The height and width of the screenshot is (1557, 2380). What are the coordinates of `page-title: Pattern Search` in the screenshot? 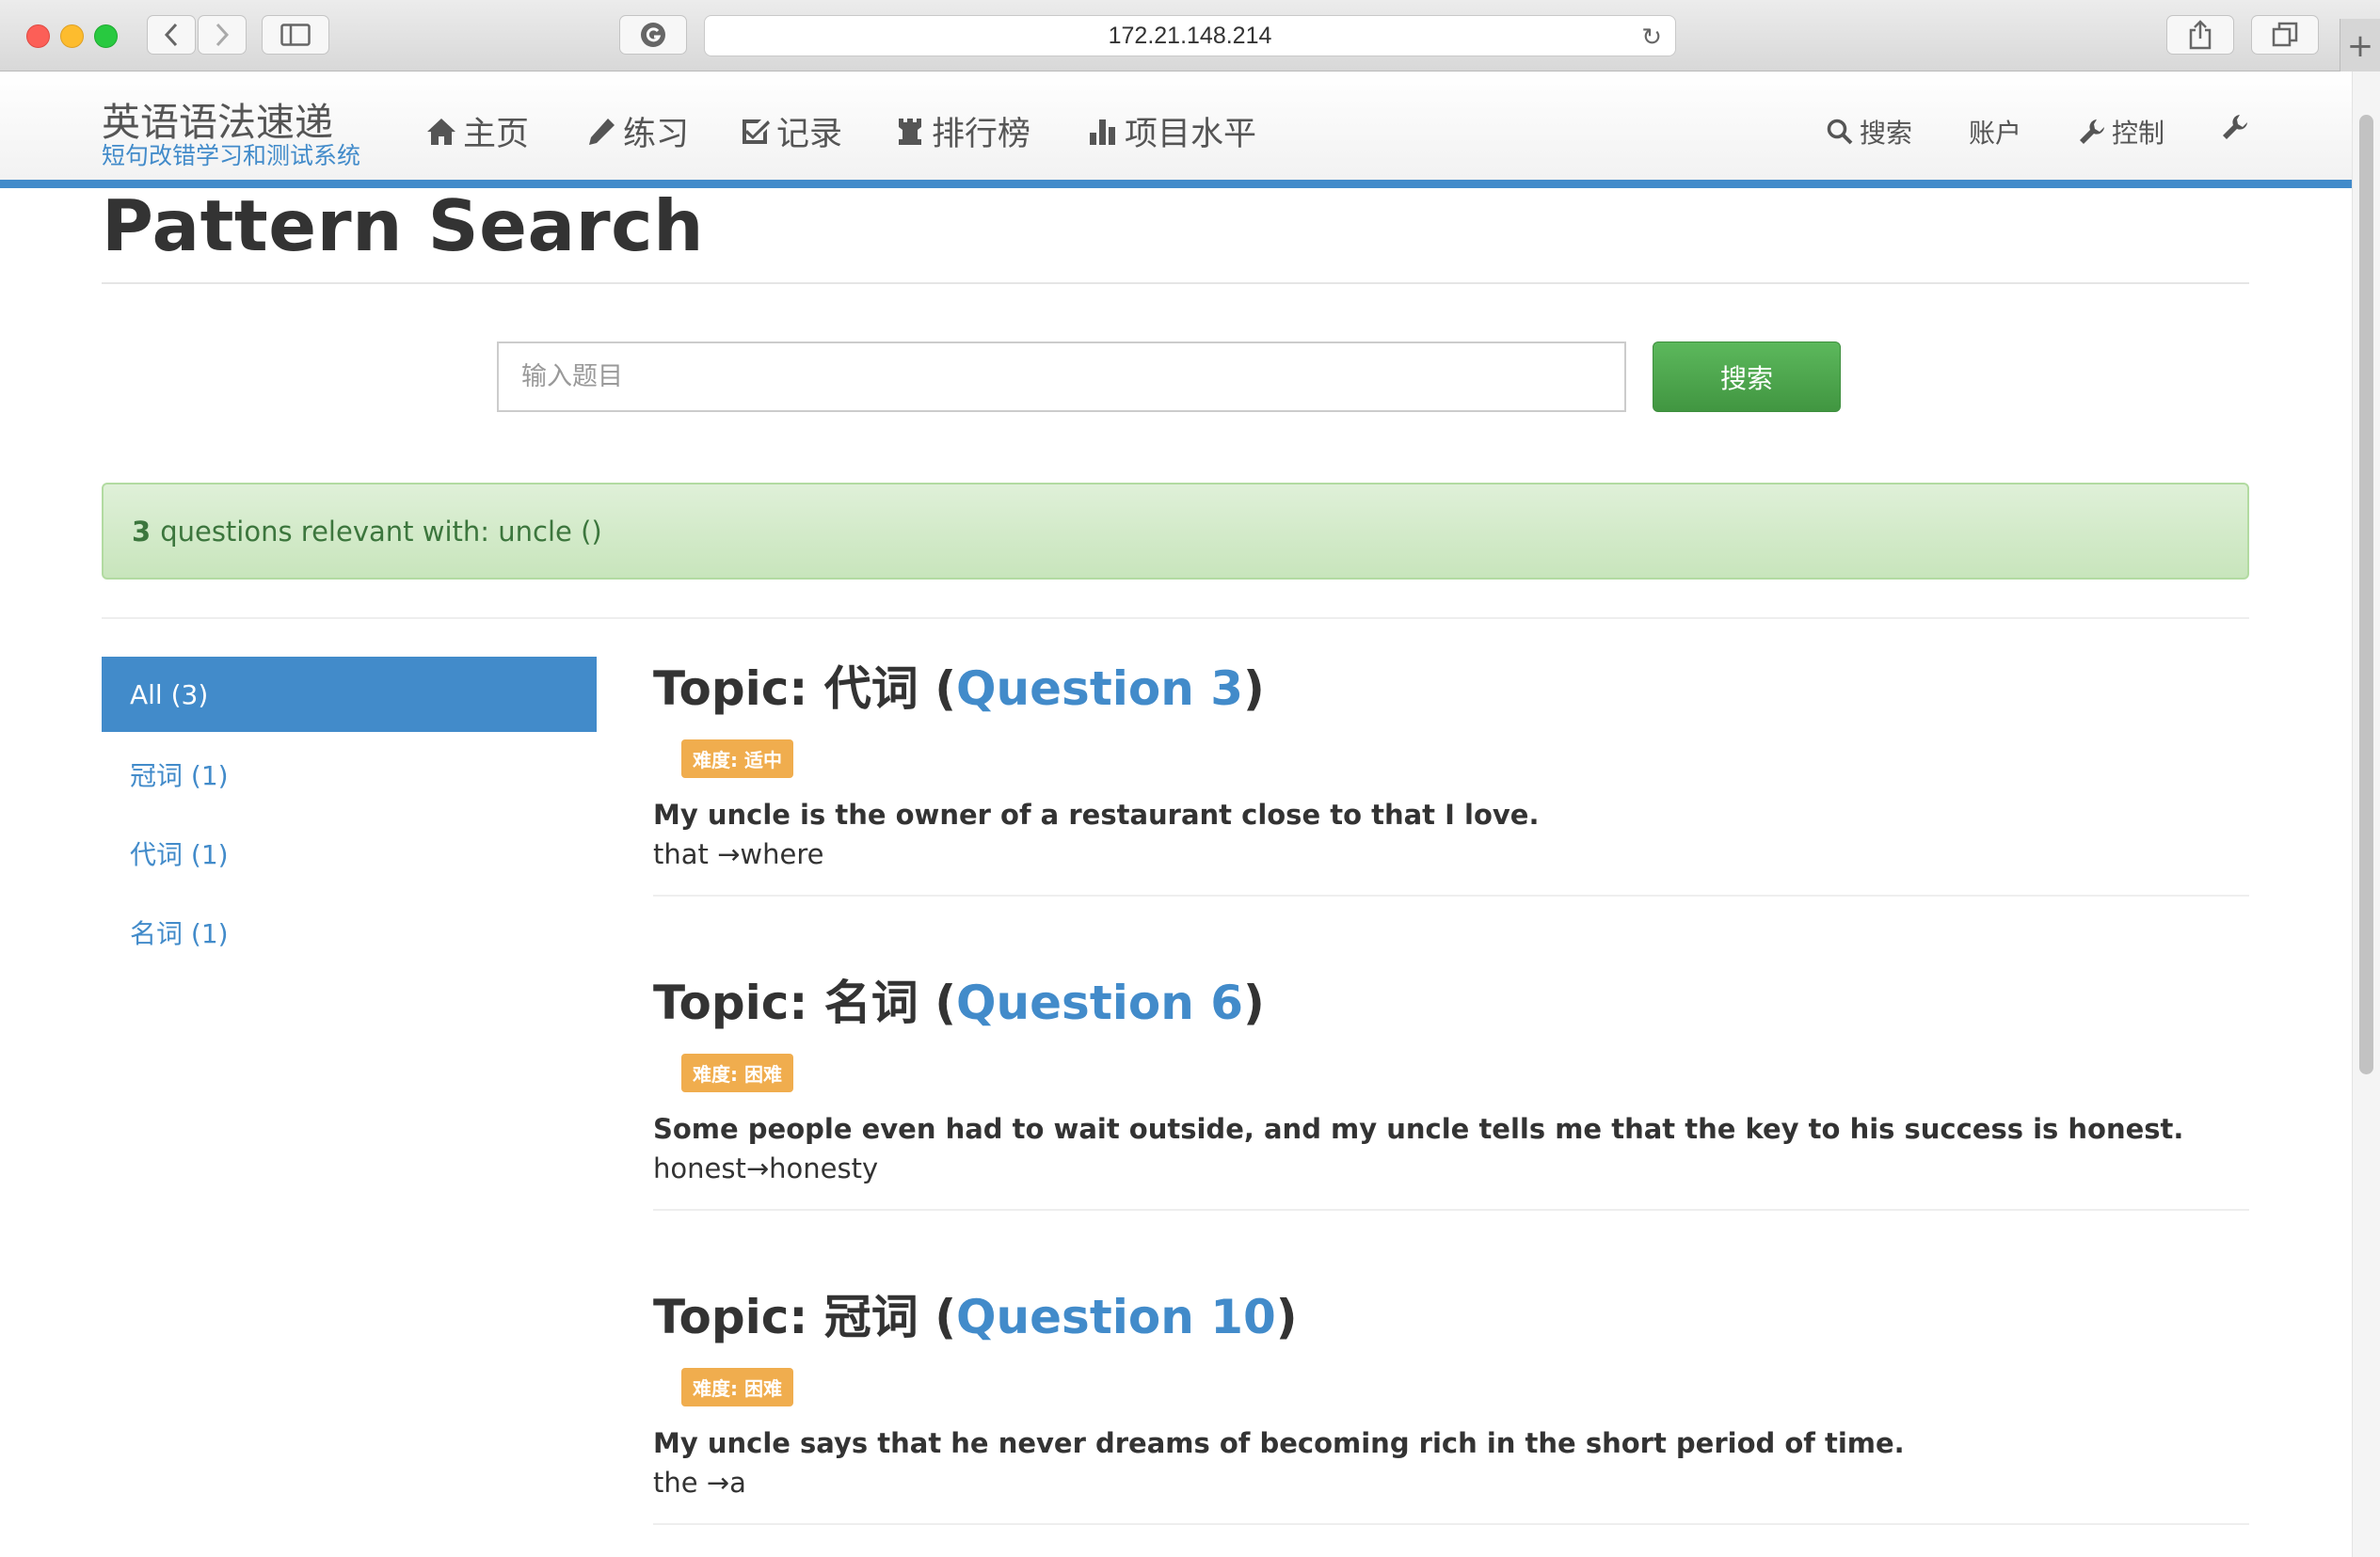 It's located at (403, 225).